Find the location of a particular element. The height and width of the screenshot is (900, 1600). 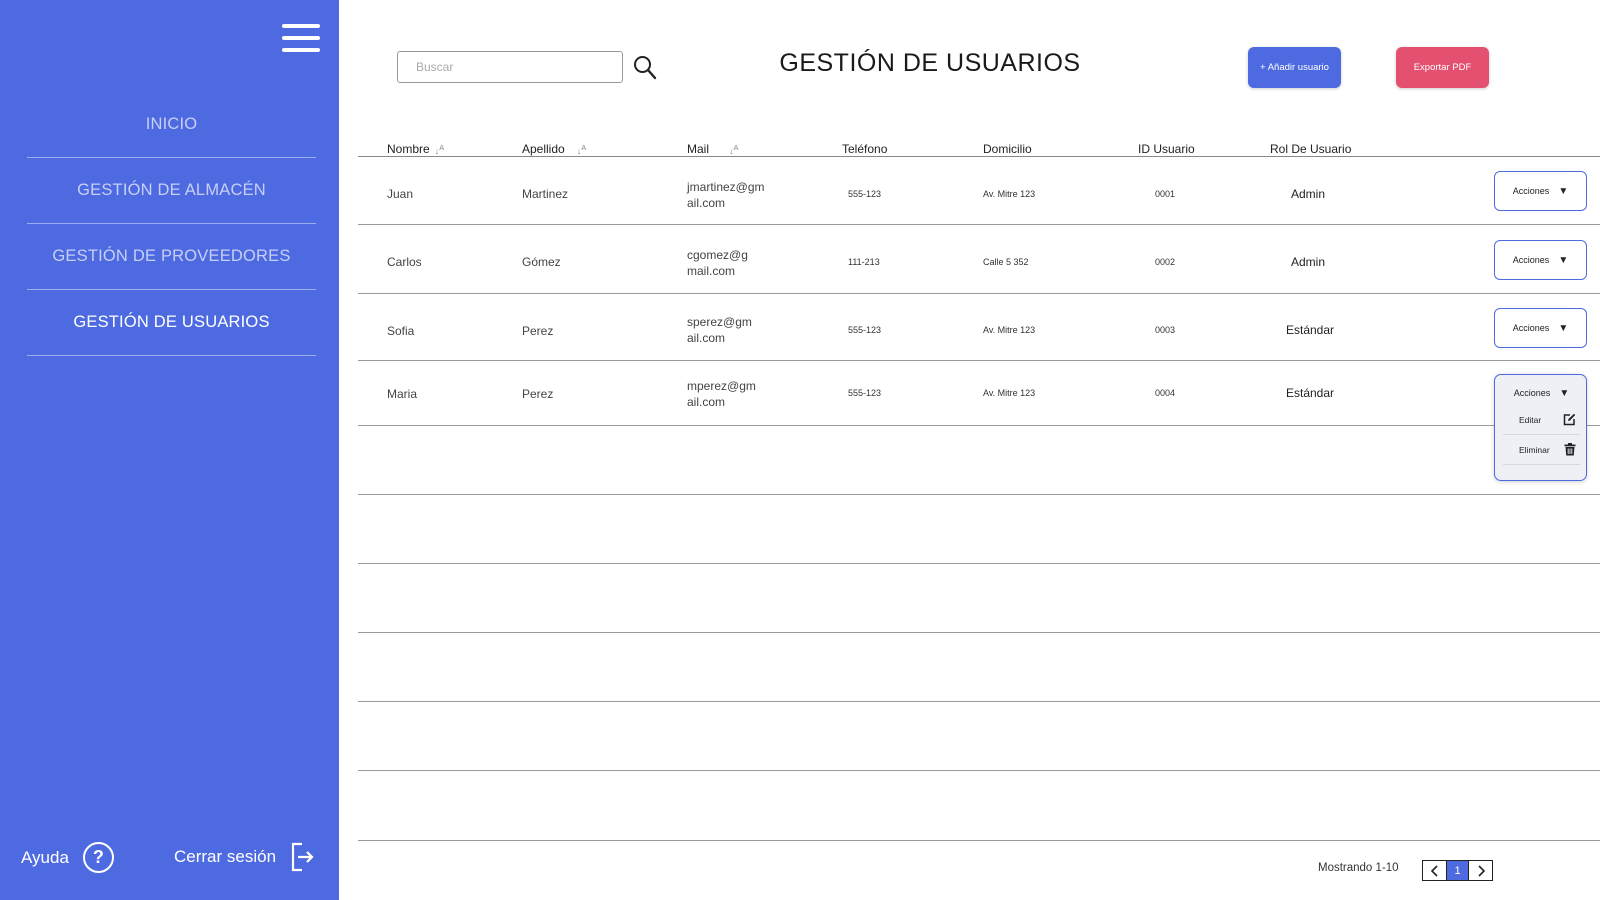

page-title: GESTIÓN DE USUARIOS is located at coordinates (930, 63).